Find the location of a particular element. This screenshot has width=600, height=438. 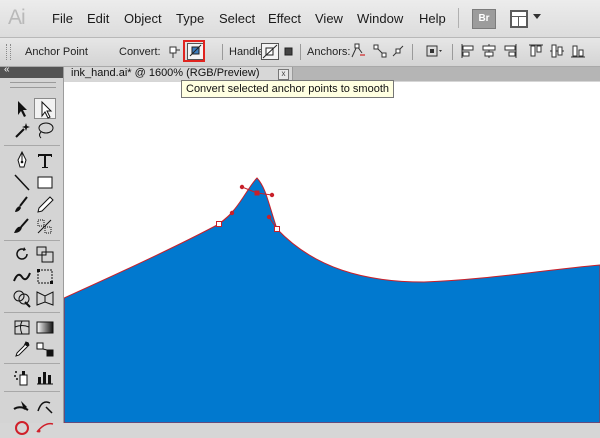

menu-object: Object is located at coordinates (143, 18).